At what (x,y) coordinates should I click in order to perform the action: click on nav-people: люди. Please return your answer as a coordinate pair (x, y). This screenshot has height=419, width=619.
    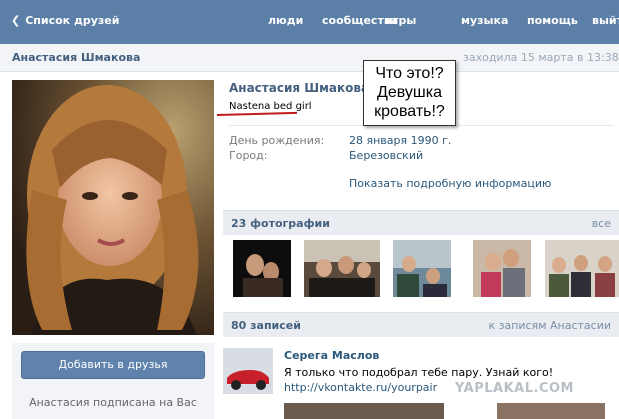
    Looking at the image, I should click on (285, 20).